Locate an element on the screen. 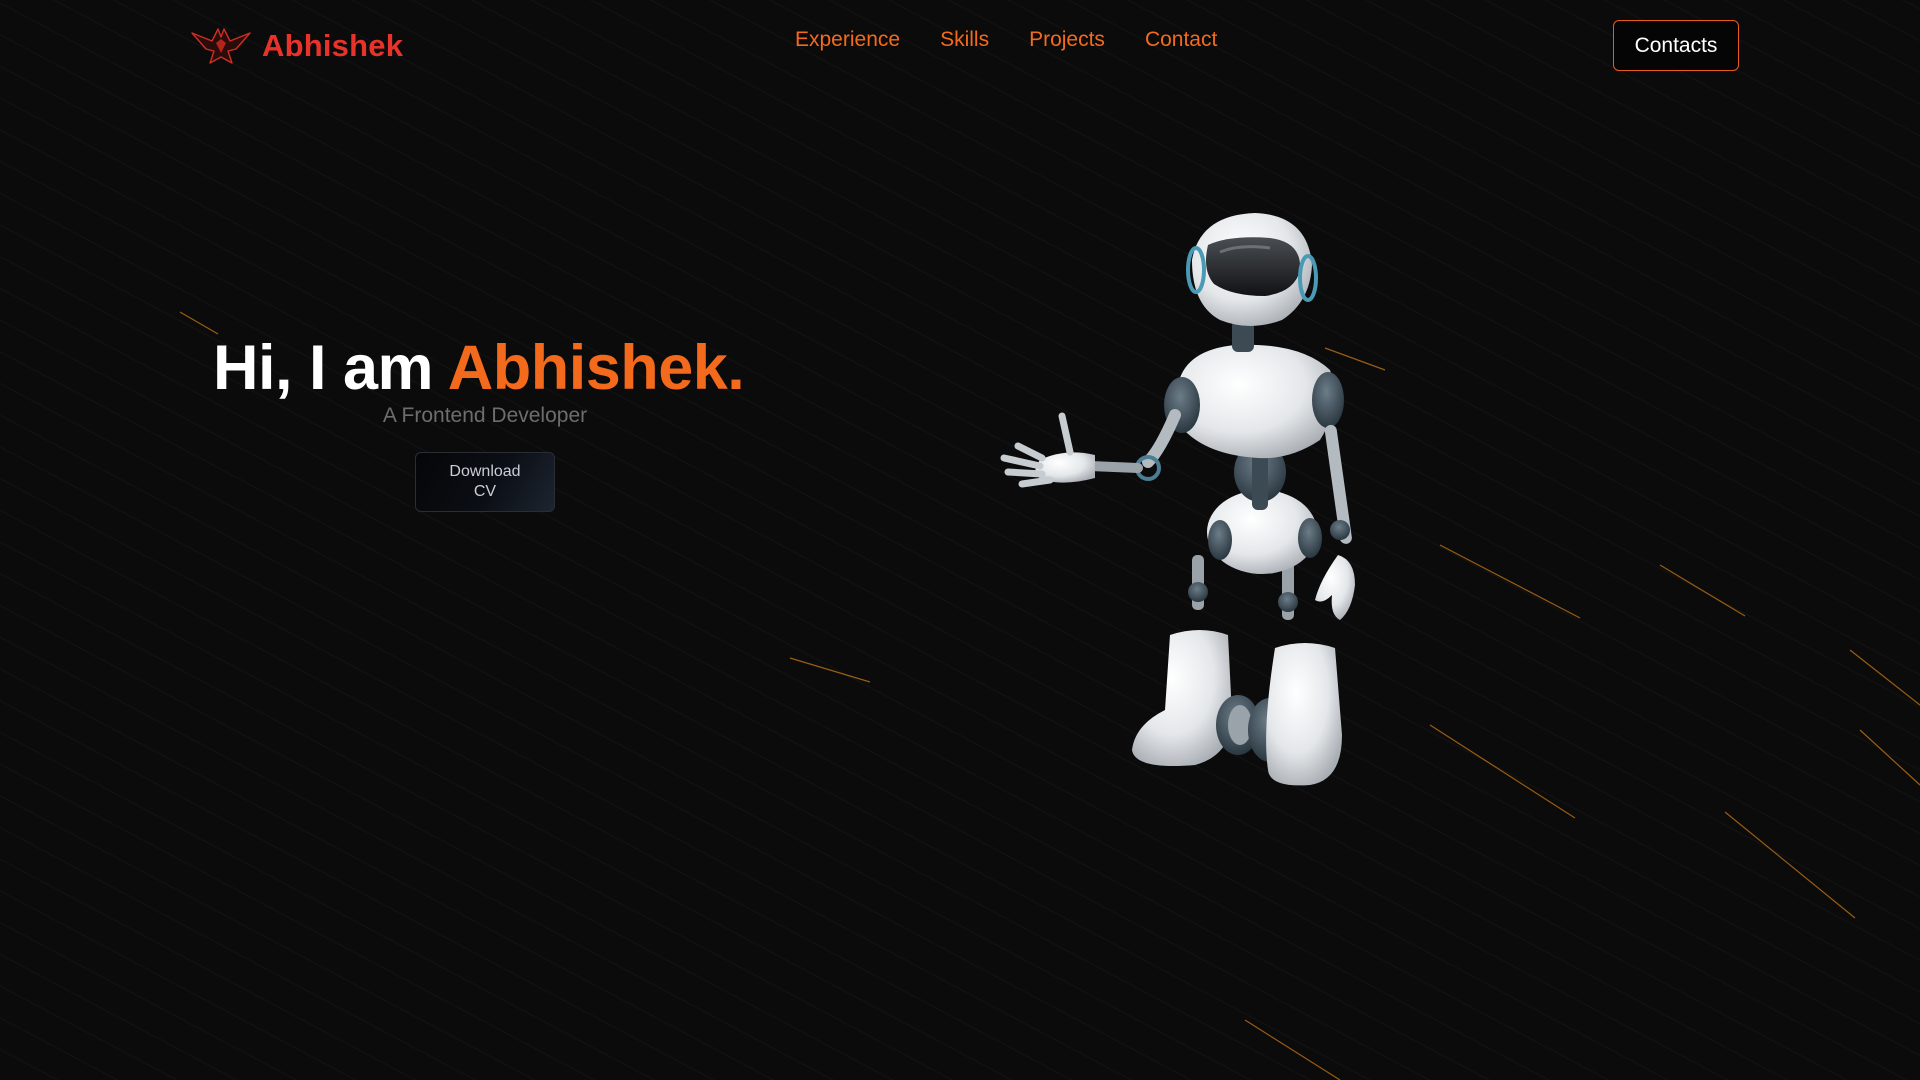  nav-link-skills: Skills is located at coordinates (964, 40).